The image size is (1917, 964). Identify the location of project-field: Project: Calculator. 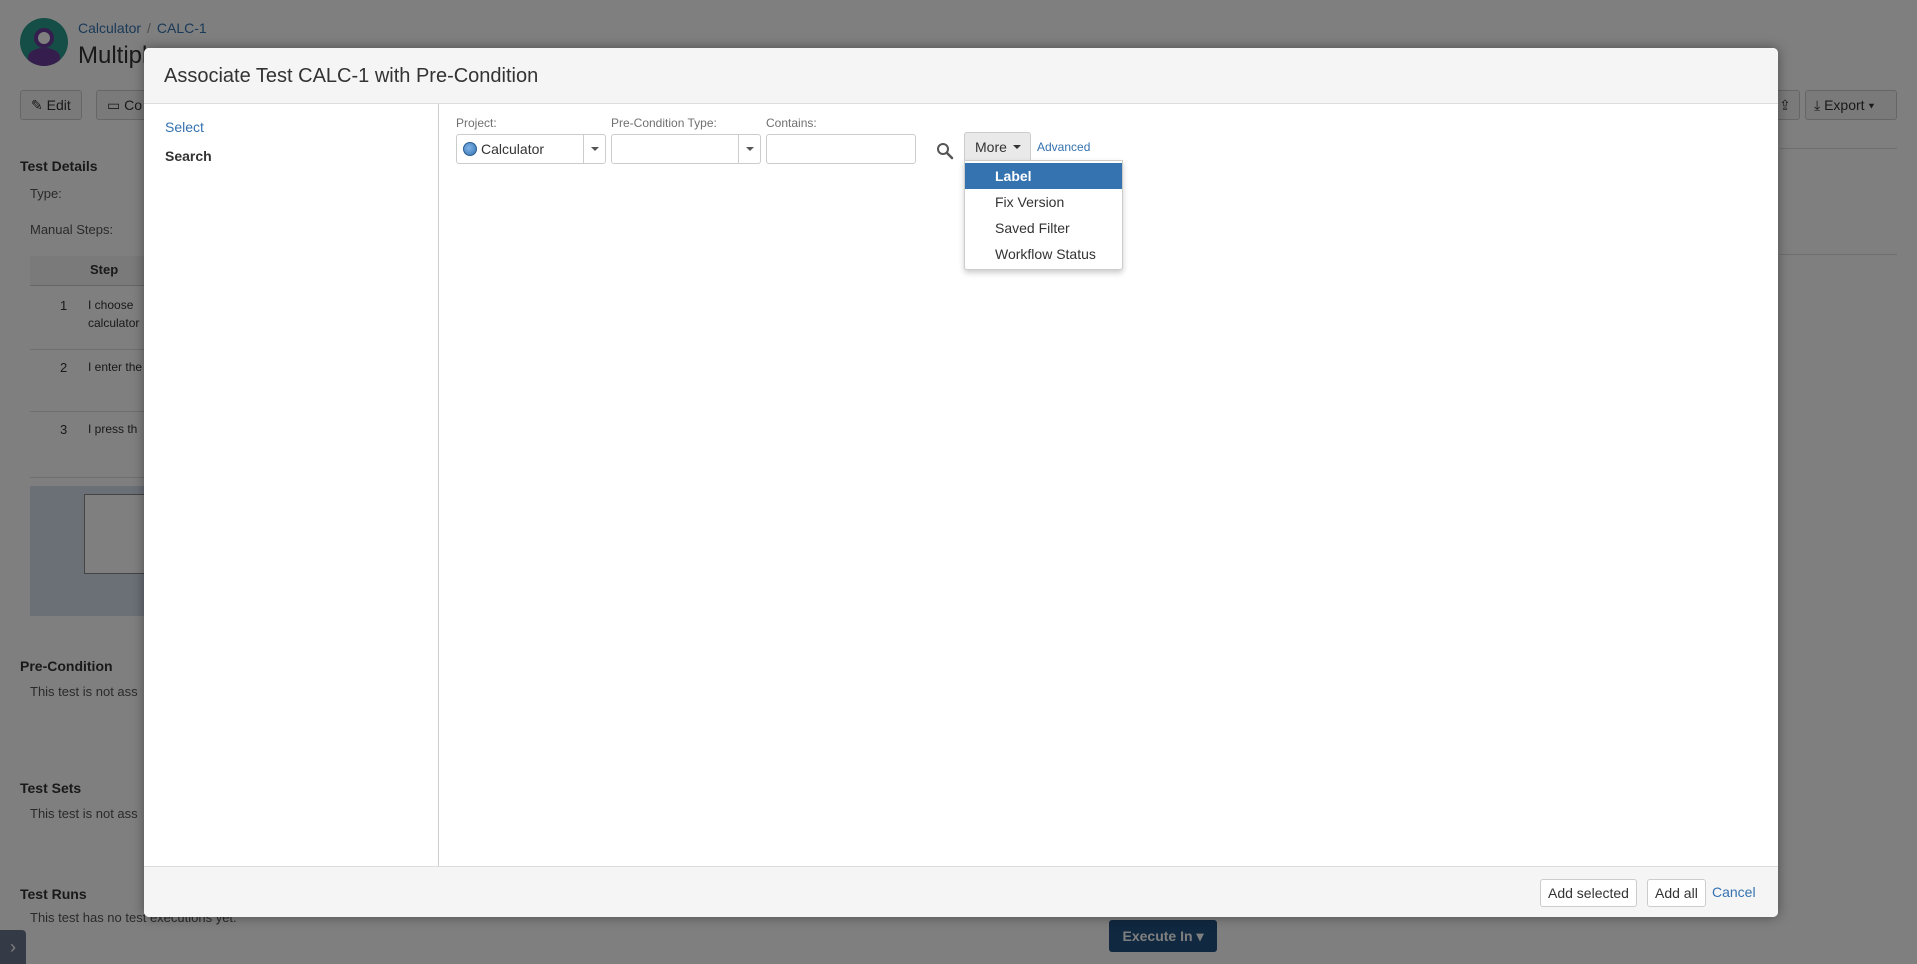
(531, 140).